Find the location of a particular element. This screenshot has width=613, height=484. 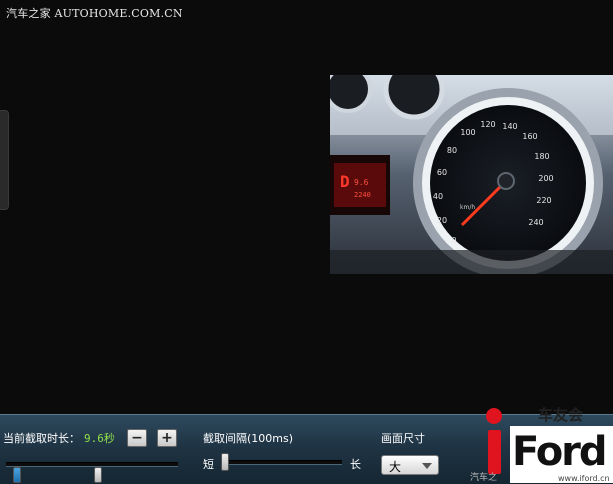

frame-size-label: 画面尺寸 is located at coordinates (403, 438).